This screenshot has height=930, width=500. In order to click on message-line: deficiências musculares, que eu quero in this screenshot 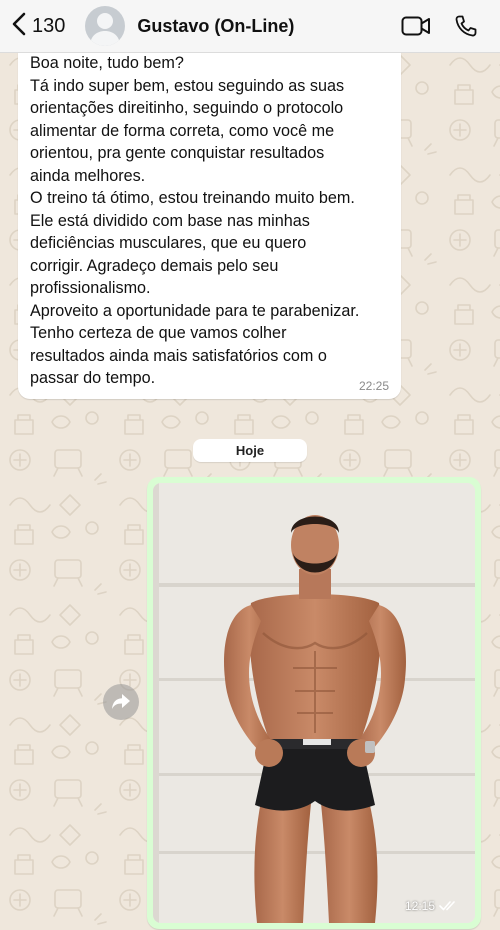, I will do `click(168, 243)`.